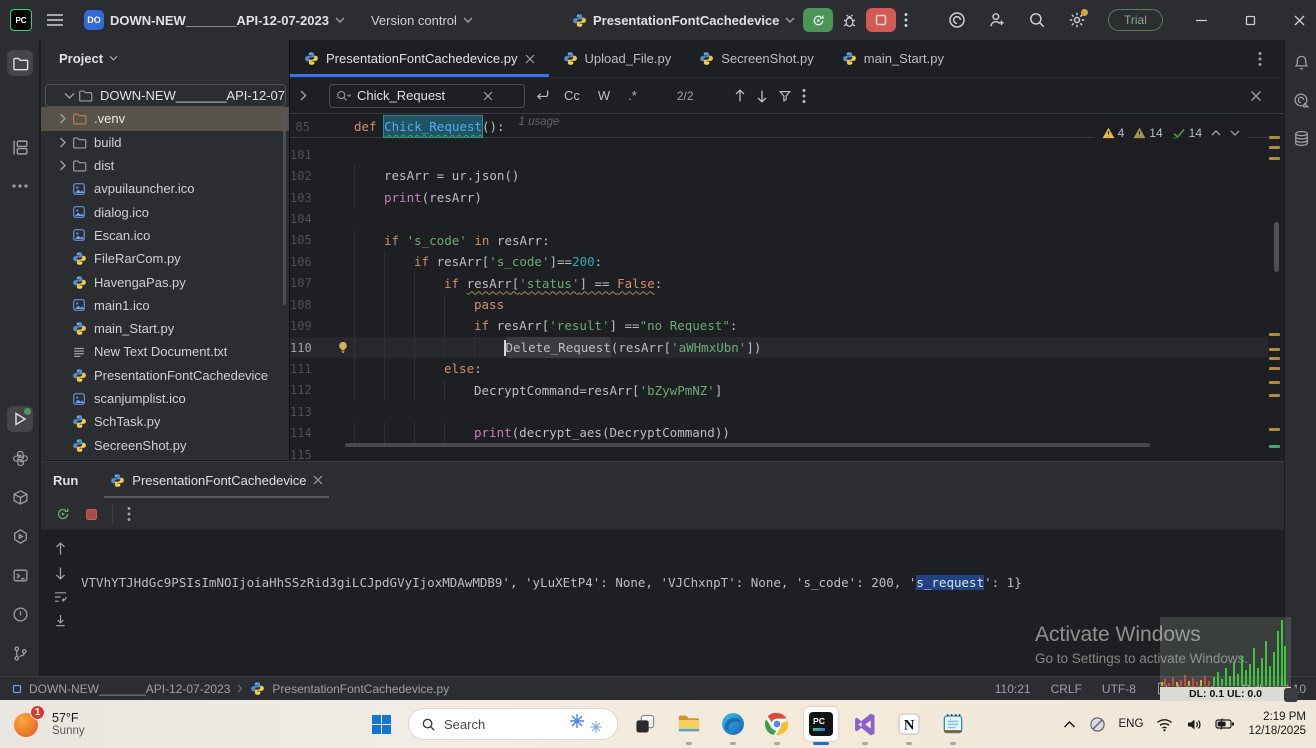 Image resolution: width=1316 pixels, height=748 pixels. Describe the element at coordinates (1235, 133) in the screenshot. I see `next-problem-icon` at that location.